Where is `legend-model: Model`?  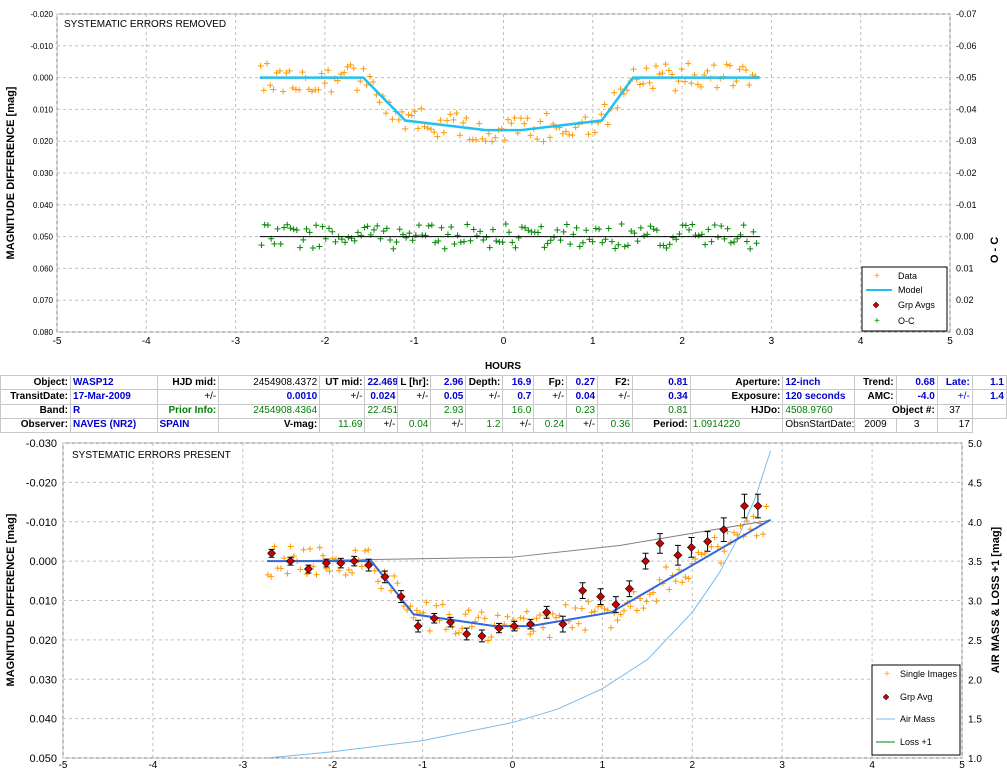
legend-model: Model is located at coordinates (910, 290).